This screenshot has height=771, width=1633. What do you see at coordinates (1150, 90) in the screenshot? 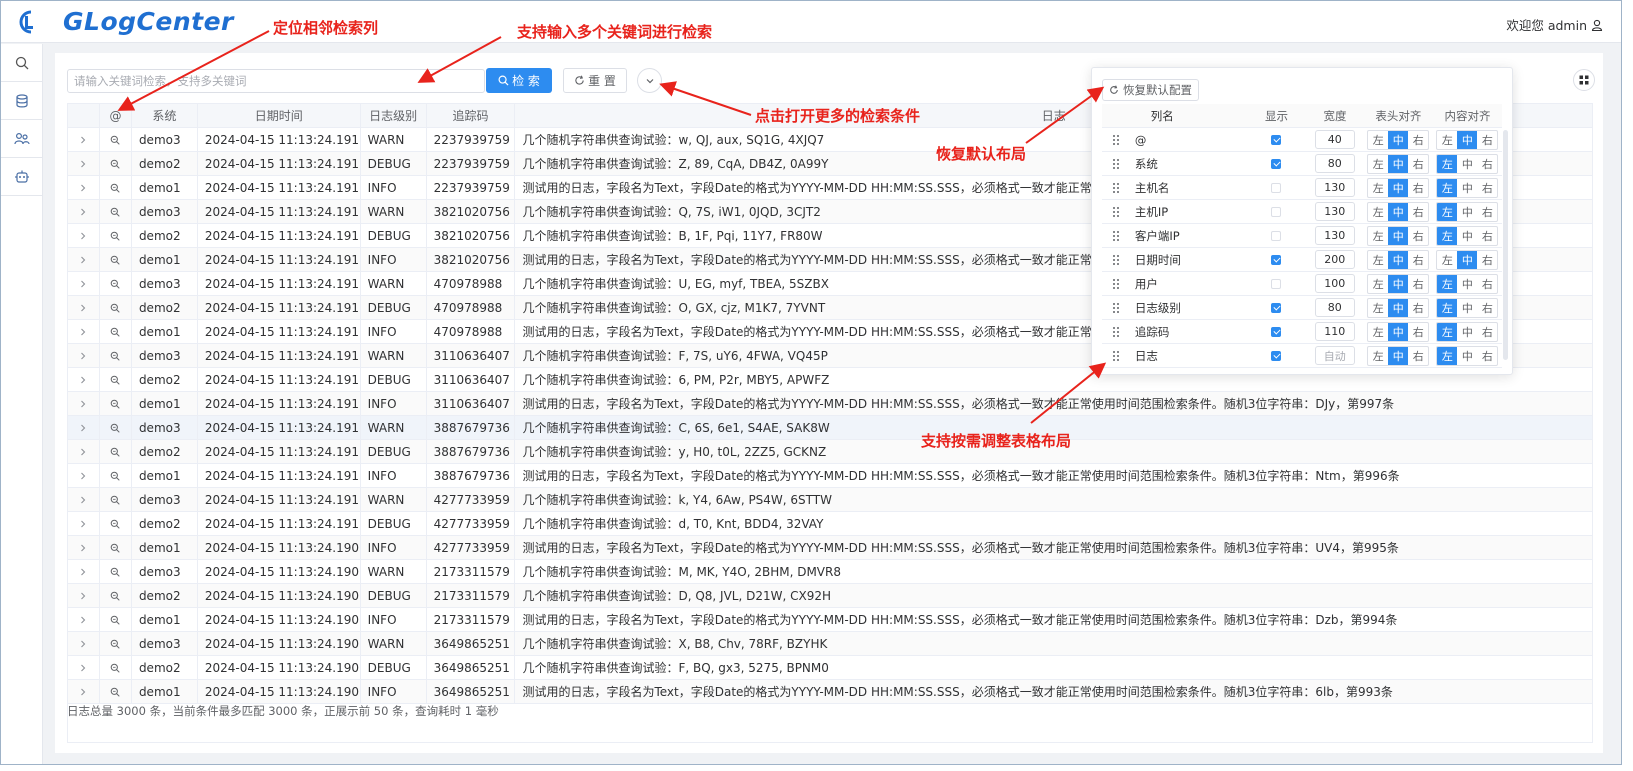
I see `restore-default-button: 恢复默认配置` at bounding box center [1150, 90].